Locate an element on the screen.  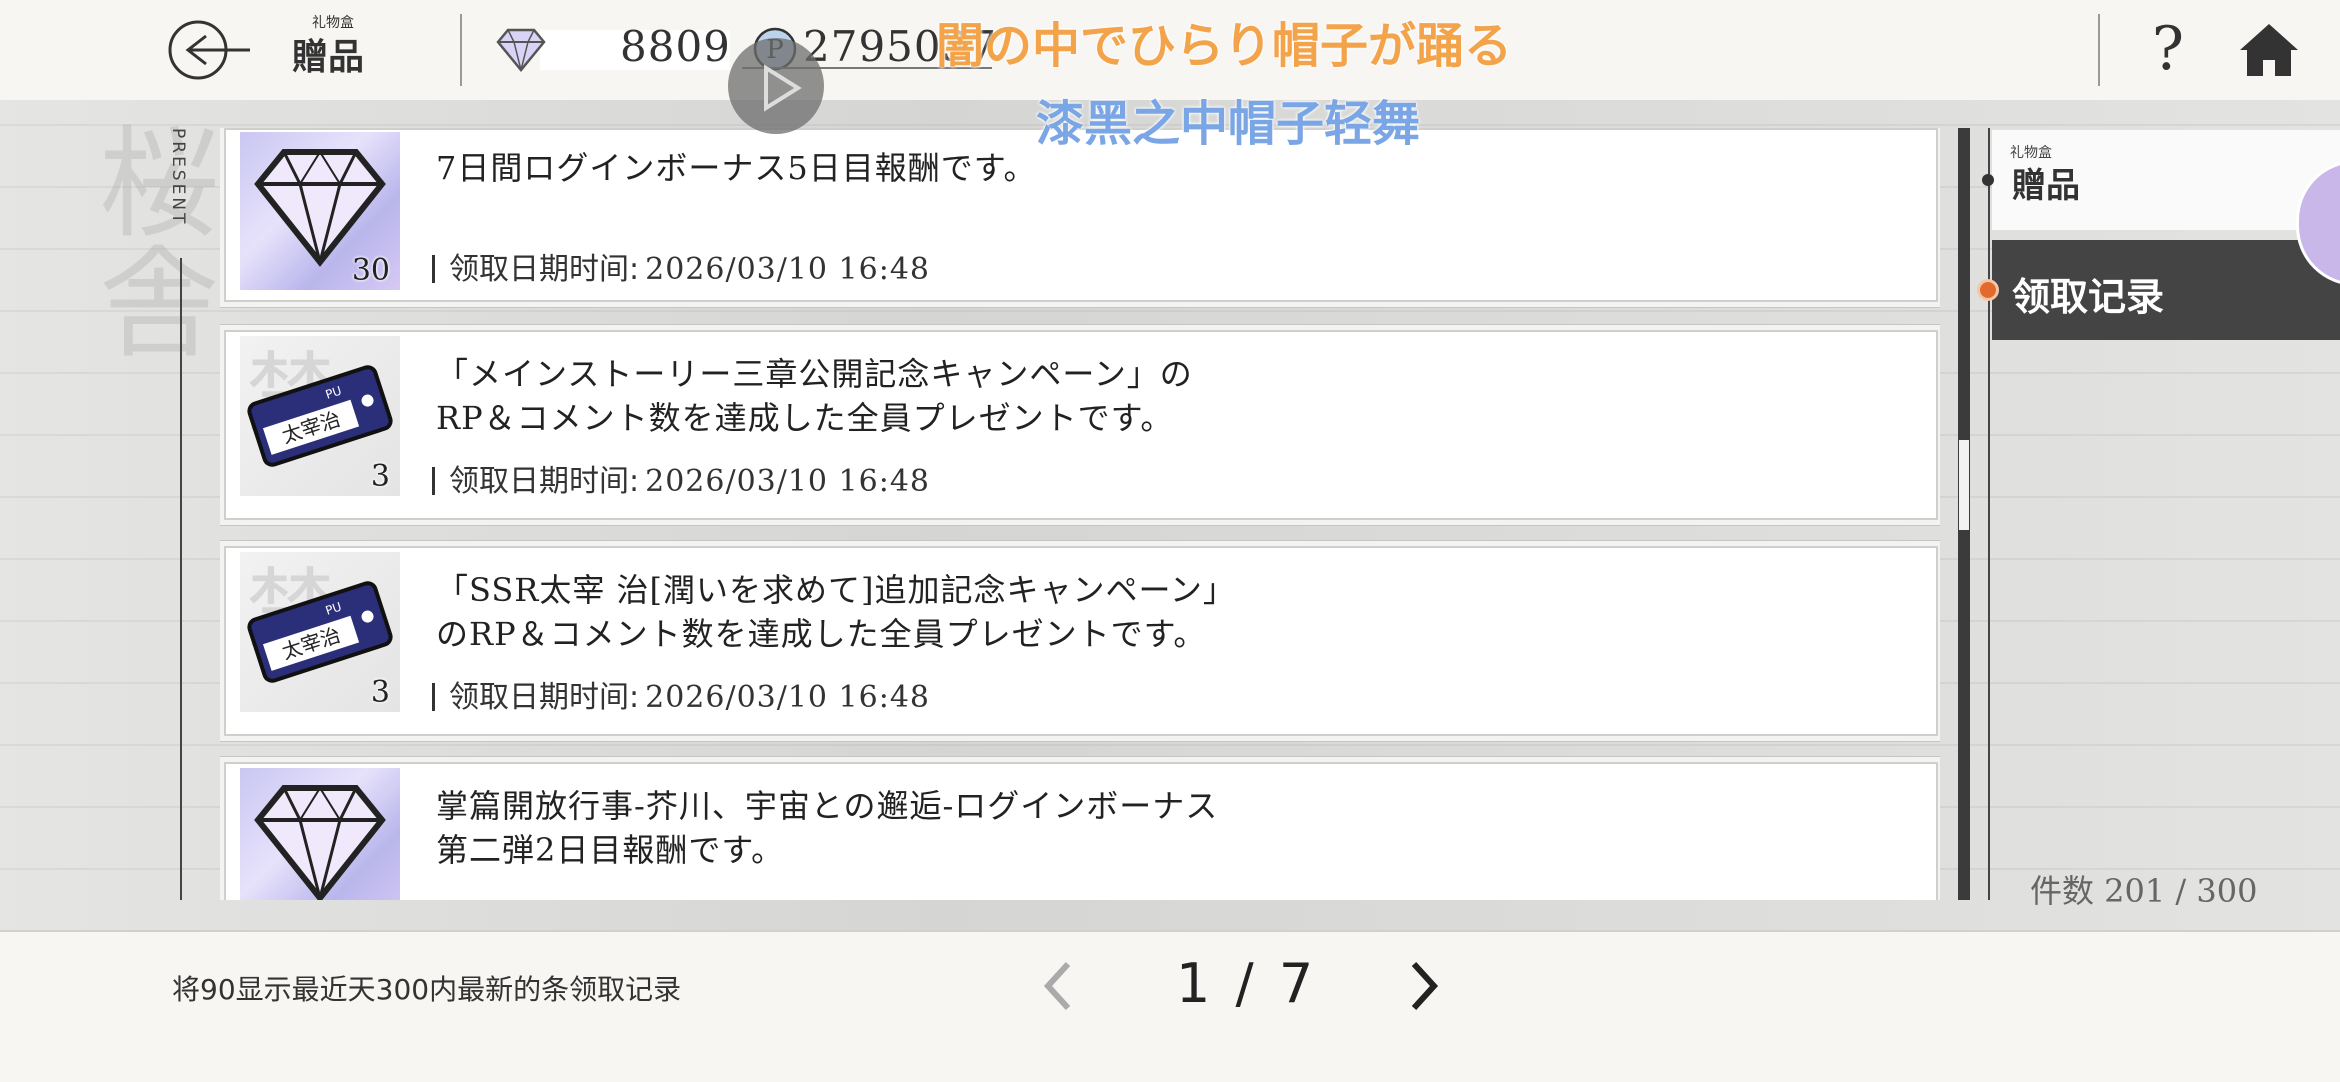
back-arrow-icon is located at coordinates (211, 50).